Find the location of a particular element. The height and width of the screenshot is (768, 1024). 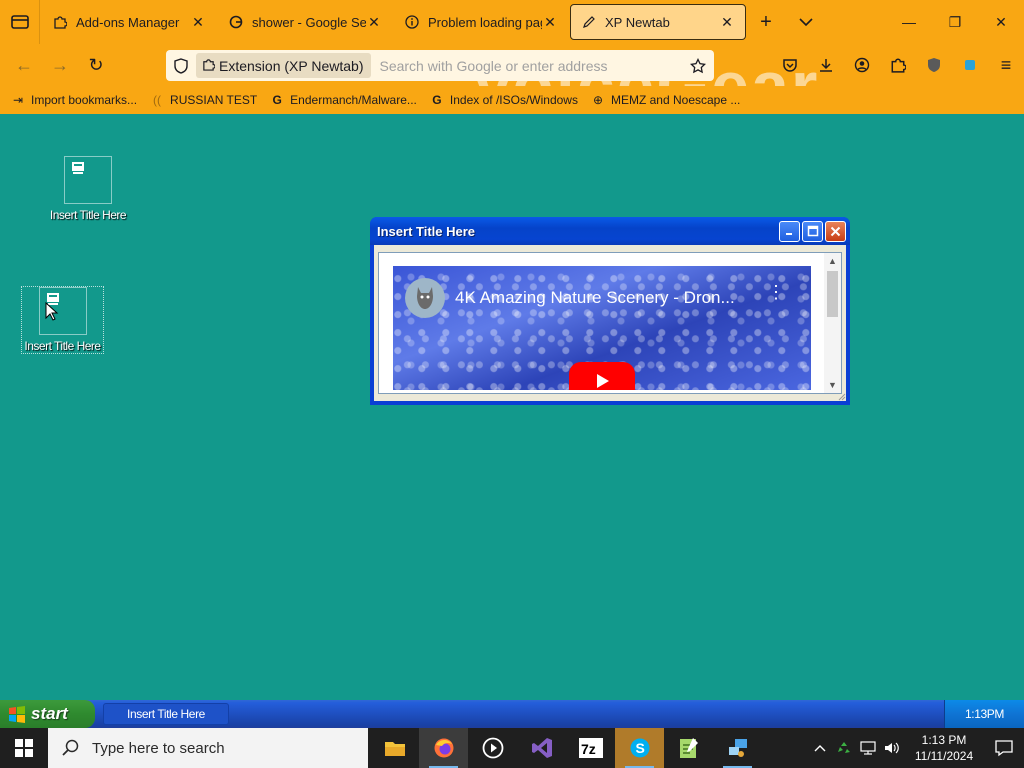

xp-start-button: start is located at coordinates (47, 714).